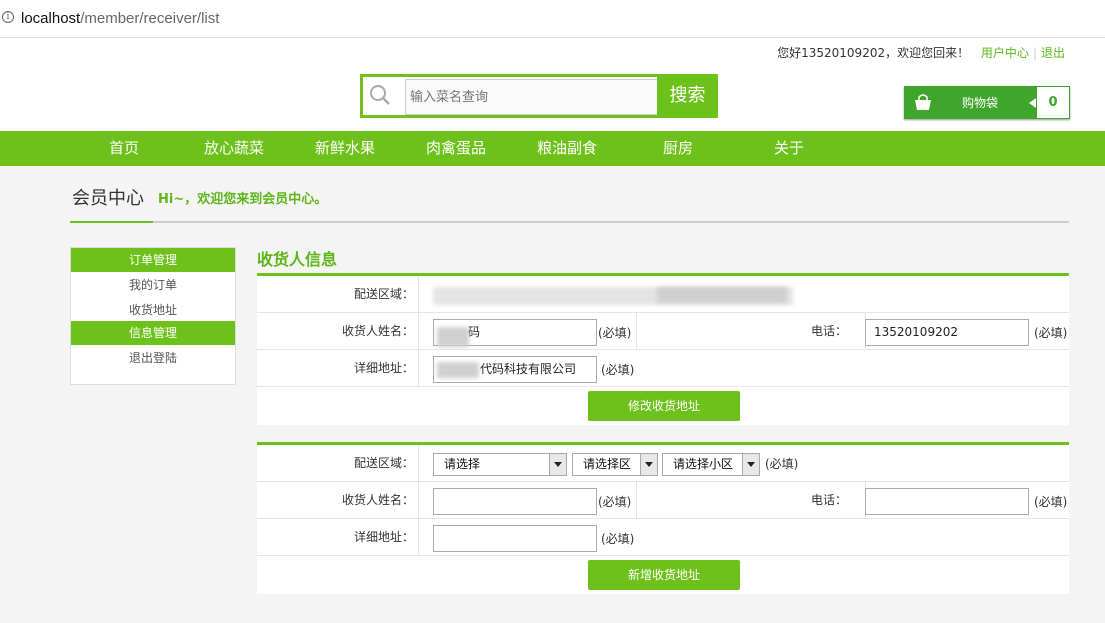 The image size is (1105, 623). I want to click on new-address-required: (必填), so click(618, 539).